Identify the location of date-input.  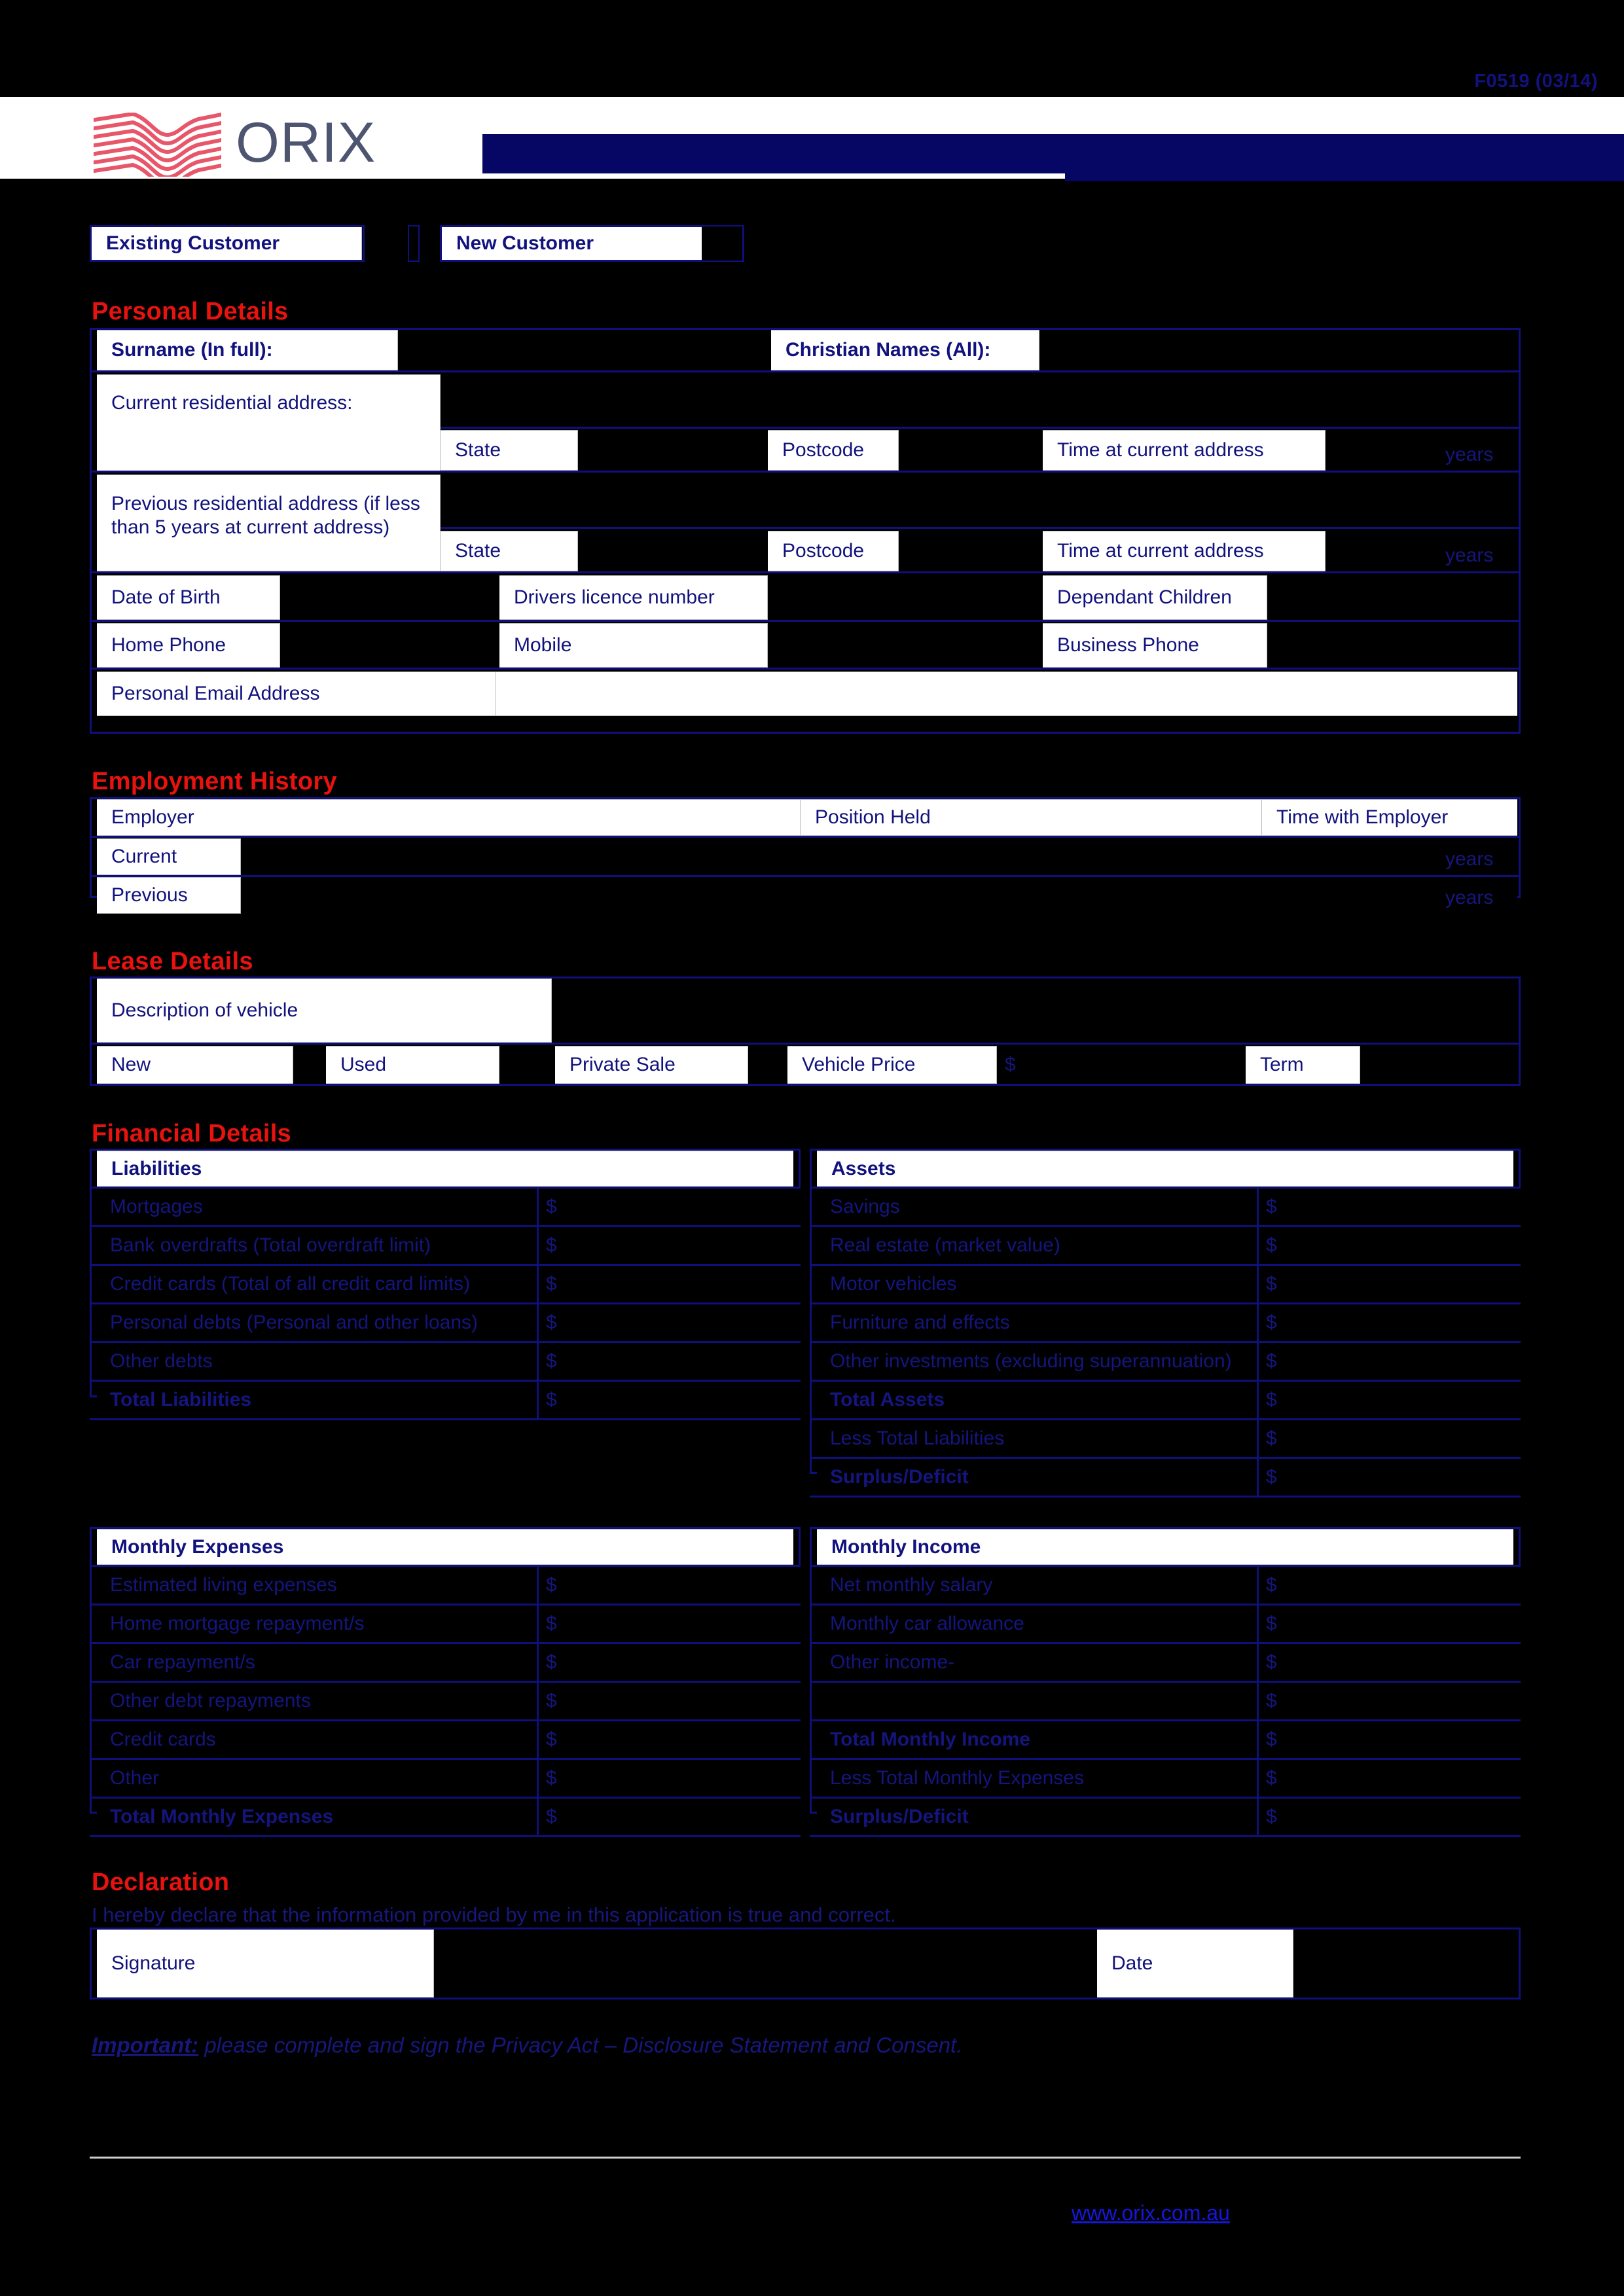
(1390, 1963).